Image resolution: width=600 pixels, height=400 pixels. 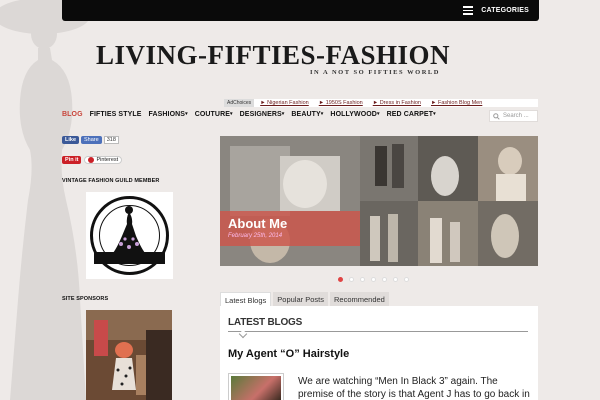 I want to click on post-title: My Agent “O” Hairstyle, so click(x=288, y=354).